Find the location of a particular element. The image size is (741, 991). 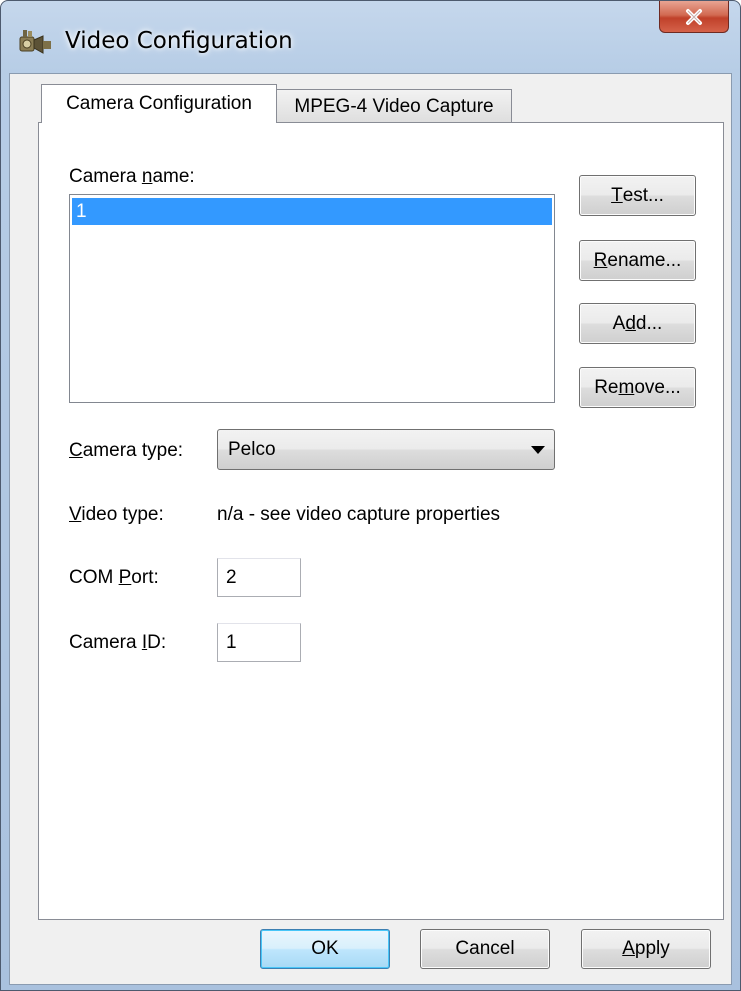

tab-camera-configuration: Camera Configuration is located at coordinates (159, 103).